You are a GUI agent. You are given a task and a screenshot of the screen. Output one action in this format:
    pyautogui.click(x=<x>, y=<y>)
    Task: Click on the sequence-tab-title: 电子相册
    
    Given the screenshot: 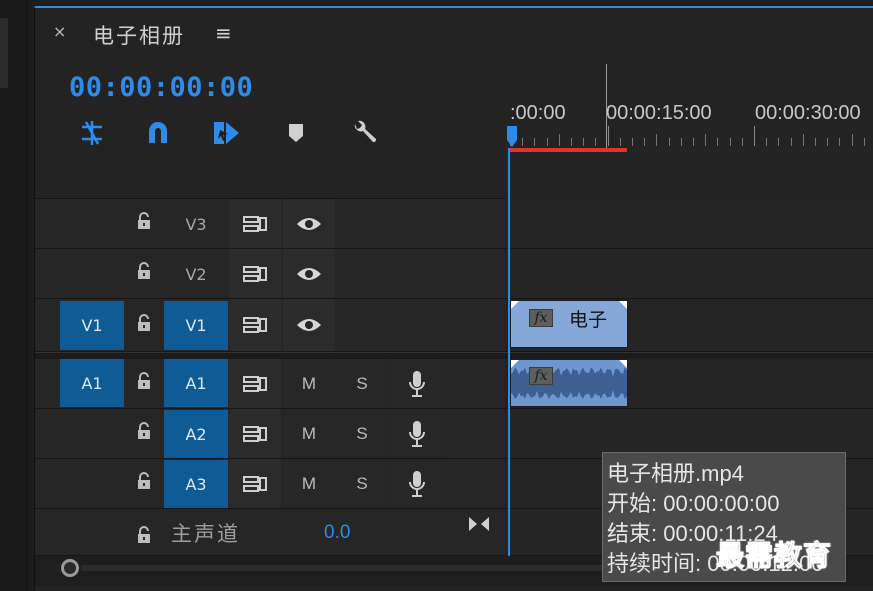 What is the action you would take?
    pyautogui.click(x=139, y=35)
    